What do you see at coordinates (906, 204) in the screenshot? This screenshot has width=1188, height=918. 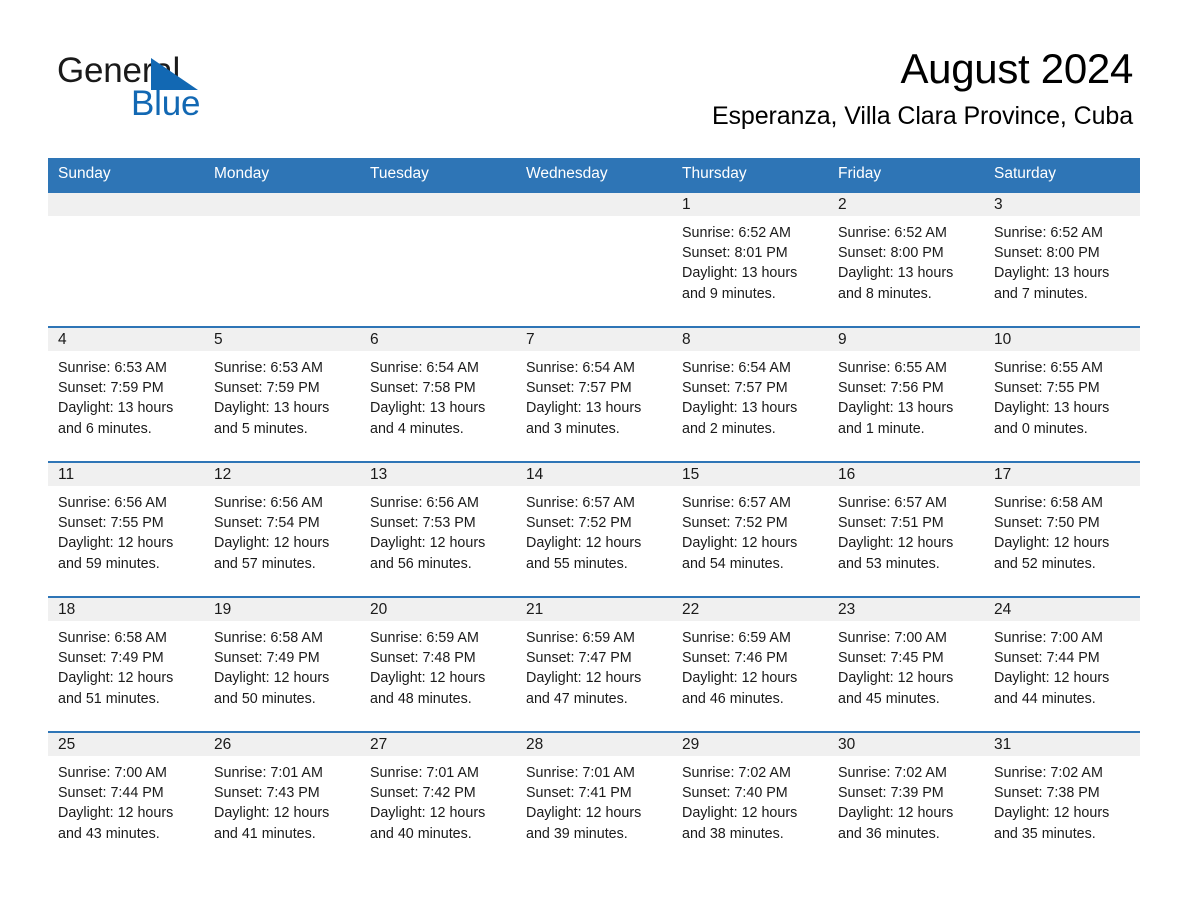 I see `day-number-band: 2` at bounding box center [906, 204].